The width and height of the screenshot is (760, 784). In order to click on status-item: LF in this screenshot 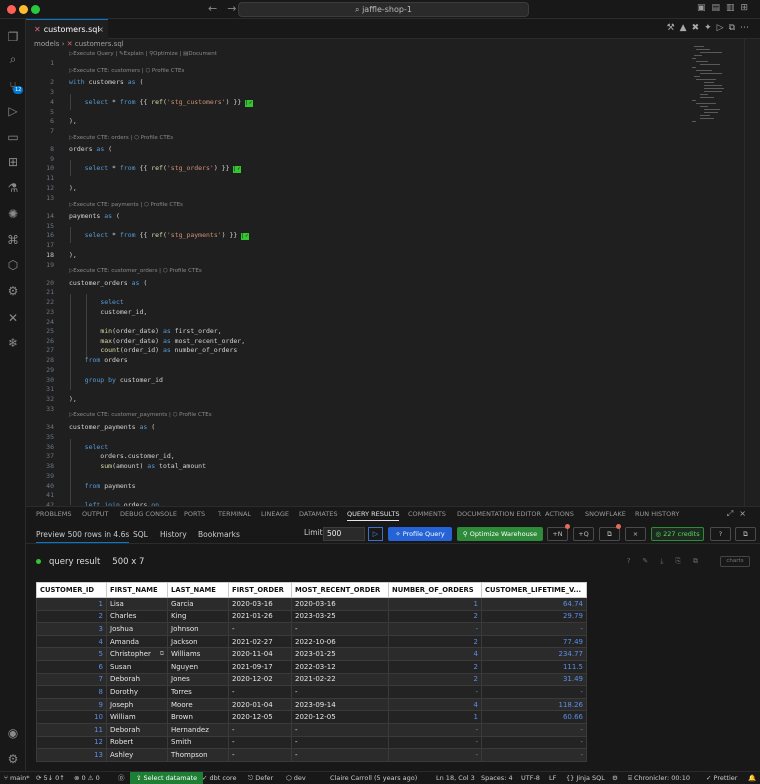, I will do `click(552, 778)`.